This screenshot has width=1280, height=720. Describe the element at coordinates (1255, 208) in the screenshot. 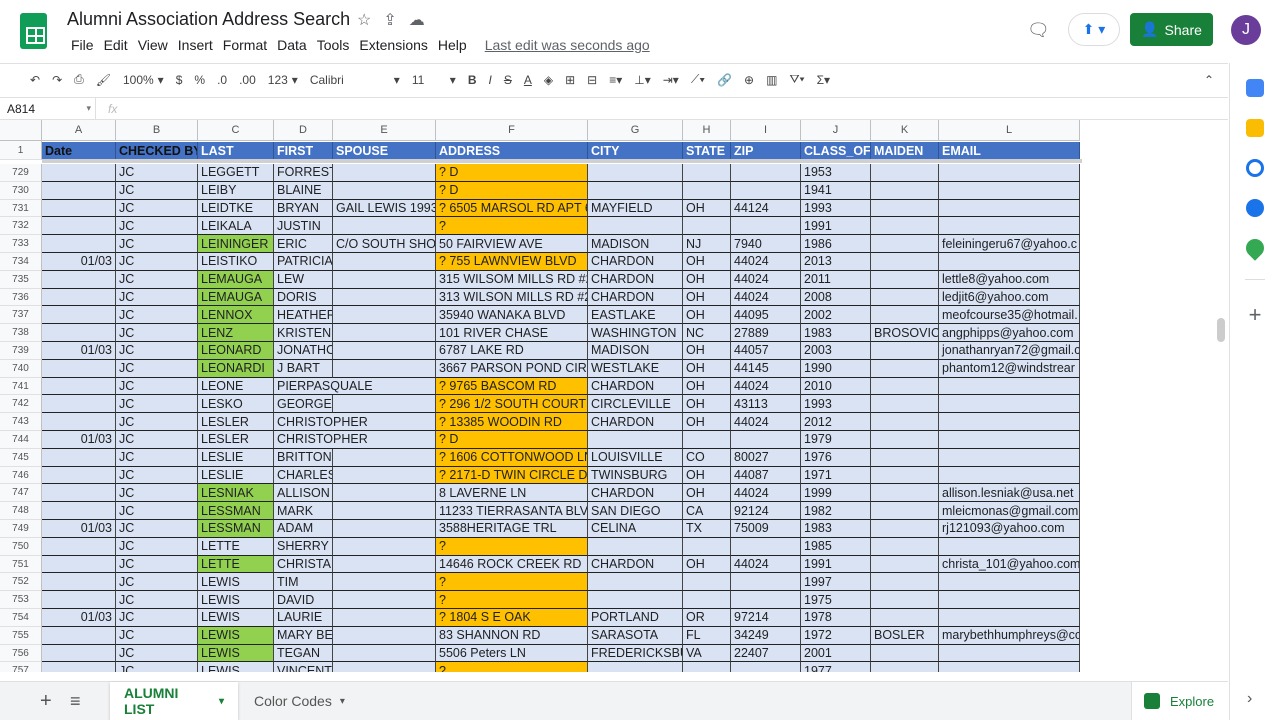

I see `contacts-icon` at that location.